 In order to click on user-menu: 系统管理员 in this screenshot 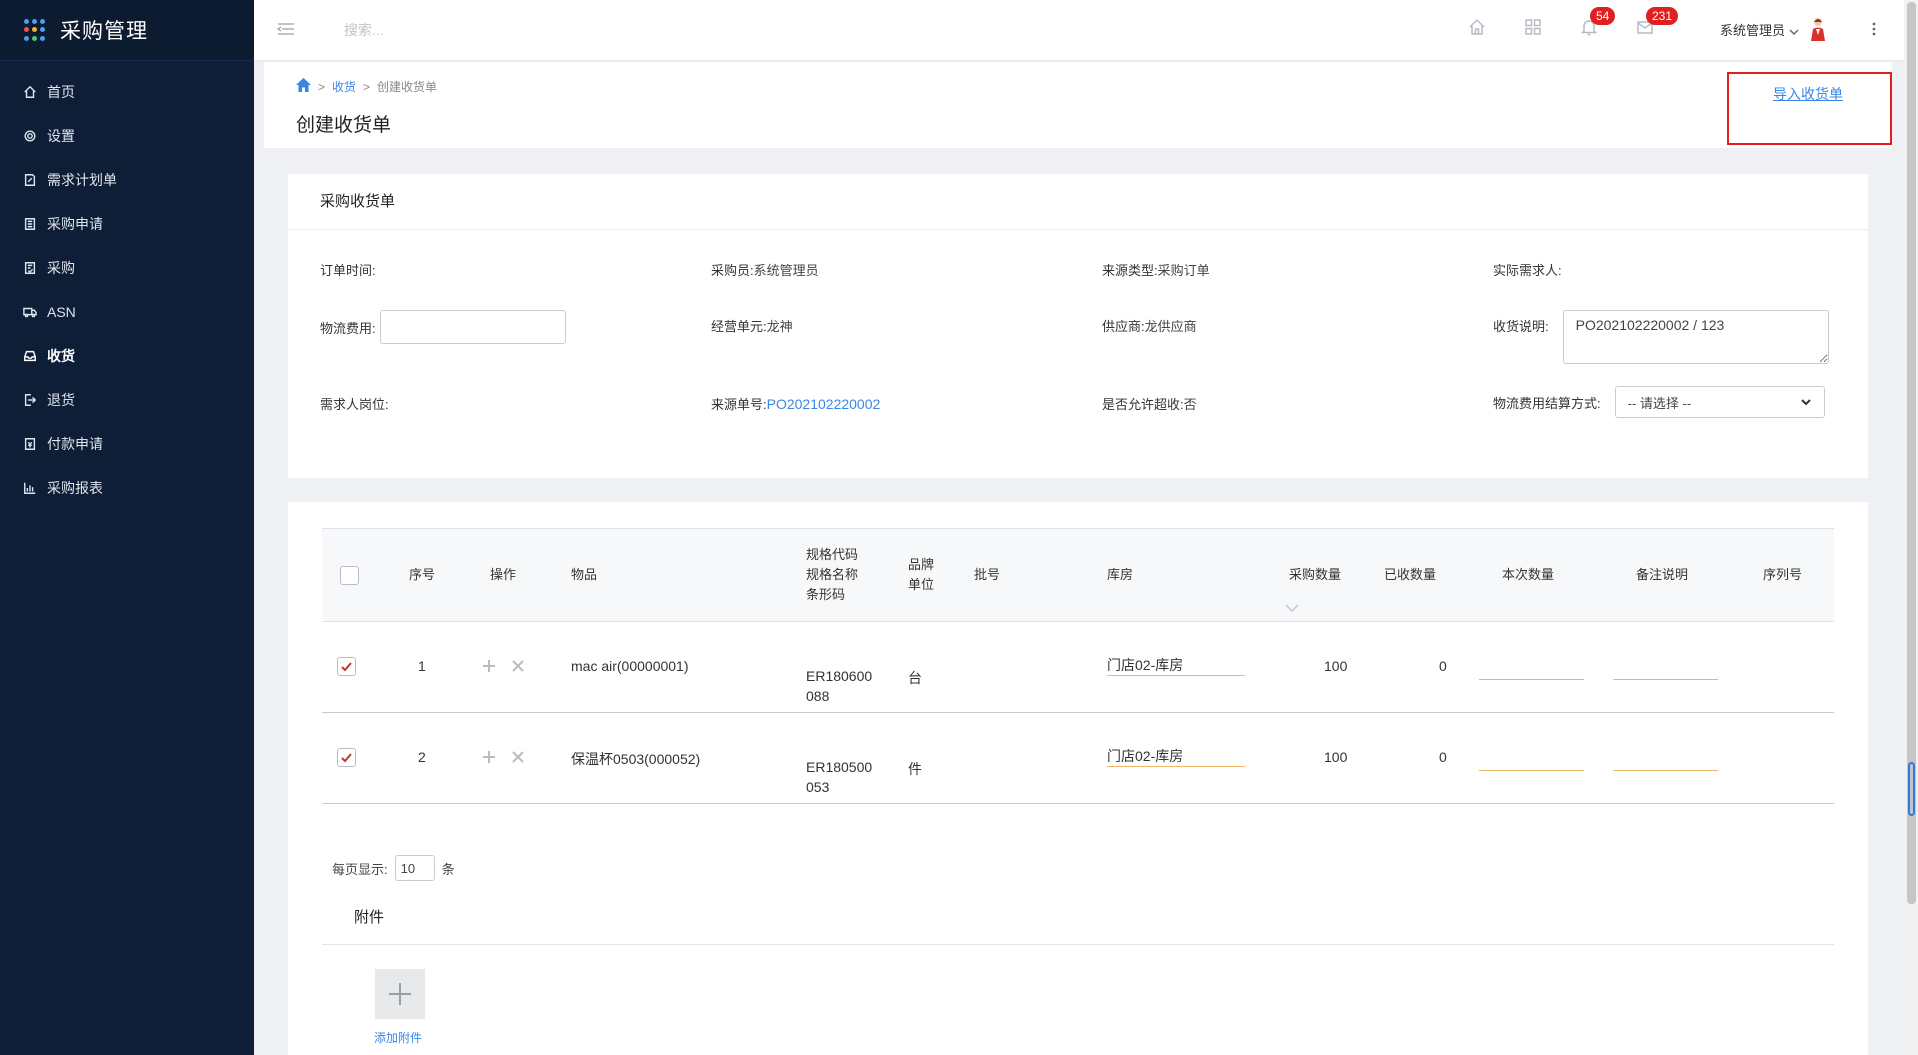, I will do `click(1773, 29)`.